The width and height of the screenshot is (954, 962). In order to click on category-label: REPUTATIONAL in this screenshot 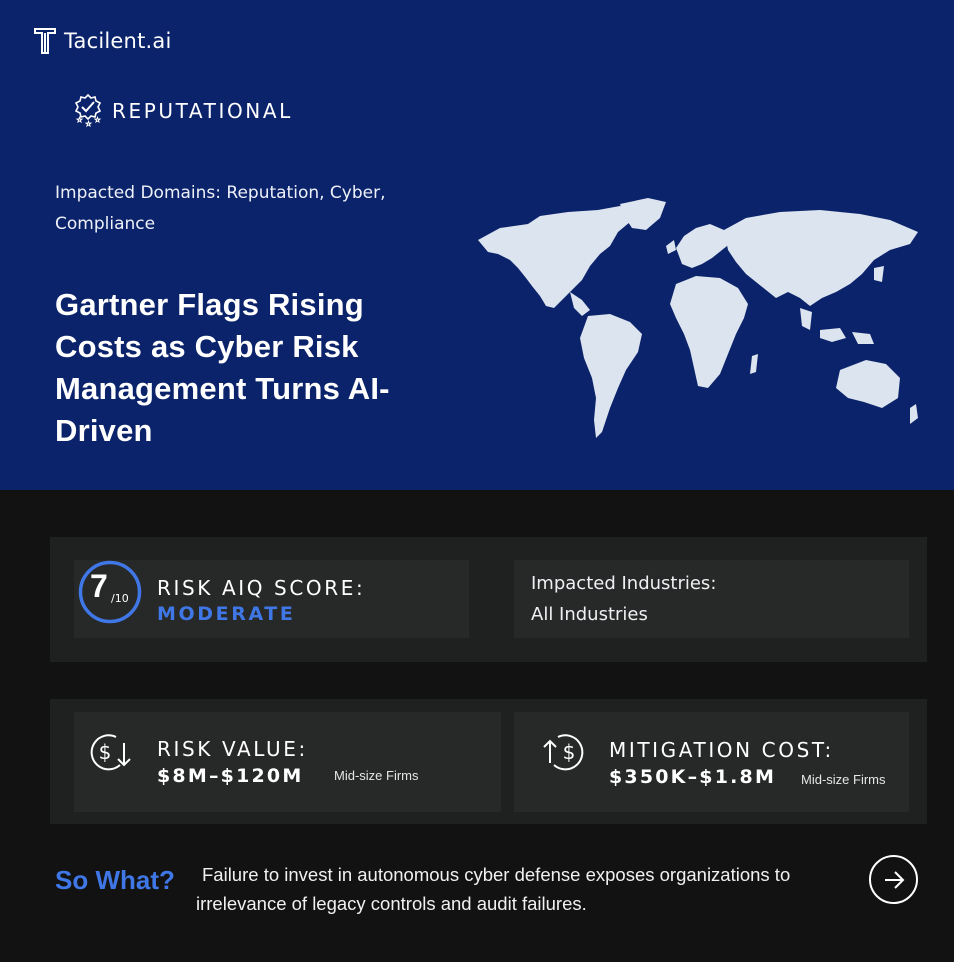, I will do `click(202, 111)`.